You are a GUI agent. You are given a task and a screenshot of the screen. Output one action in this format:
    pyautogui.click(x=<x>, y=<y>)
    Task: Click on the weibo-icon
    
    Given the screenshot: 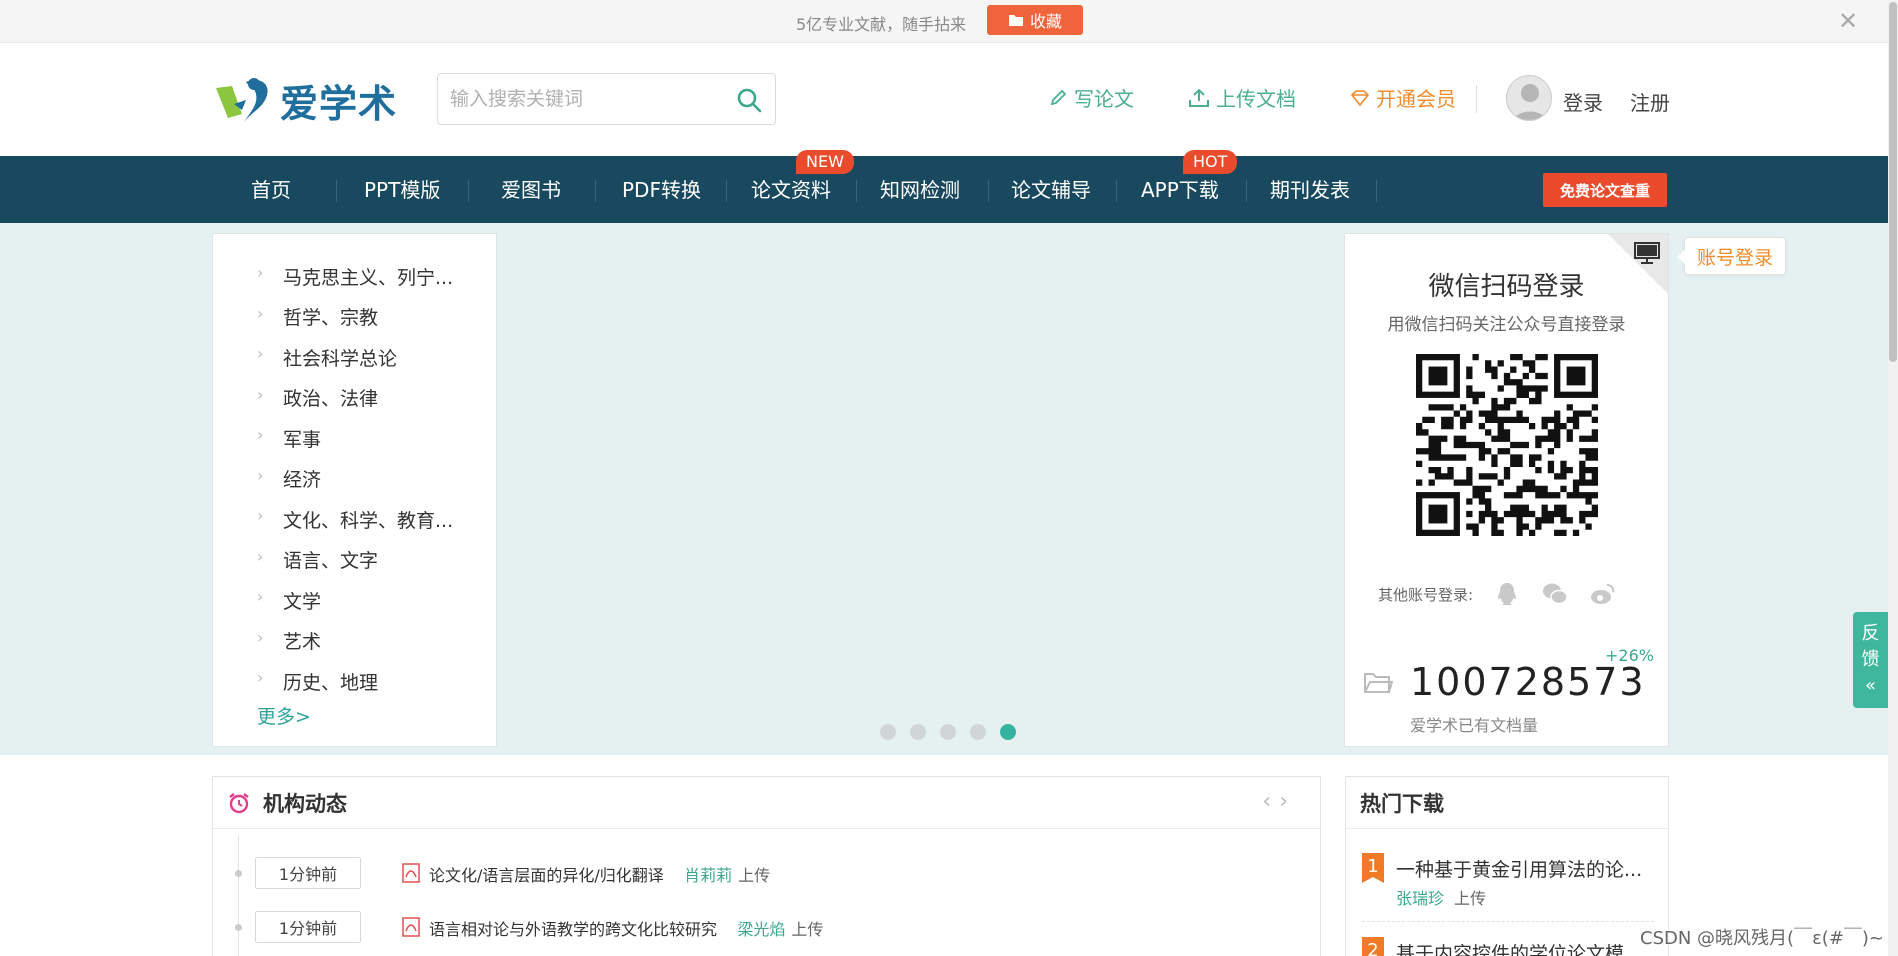 What is the action you would take?
    pyautogui.click(x=1603, y=594)
    